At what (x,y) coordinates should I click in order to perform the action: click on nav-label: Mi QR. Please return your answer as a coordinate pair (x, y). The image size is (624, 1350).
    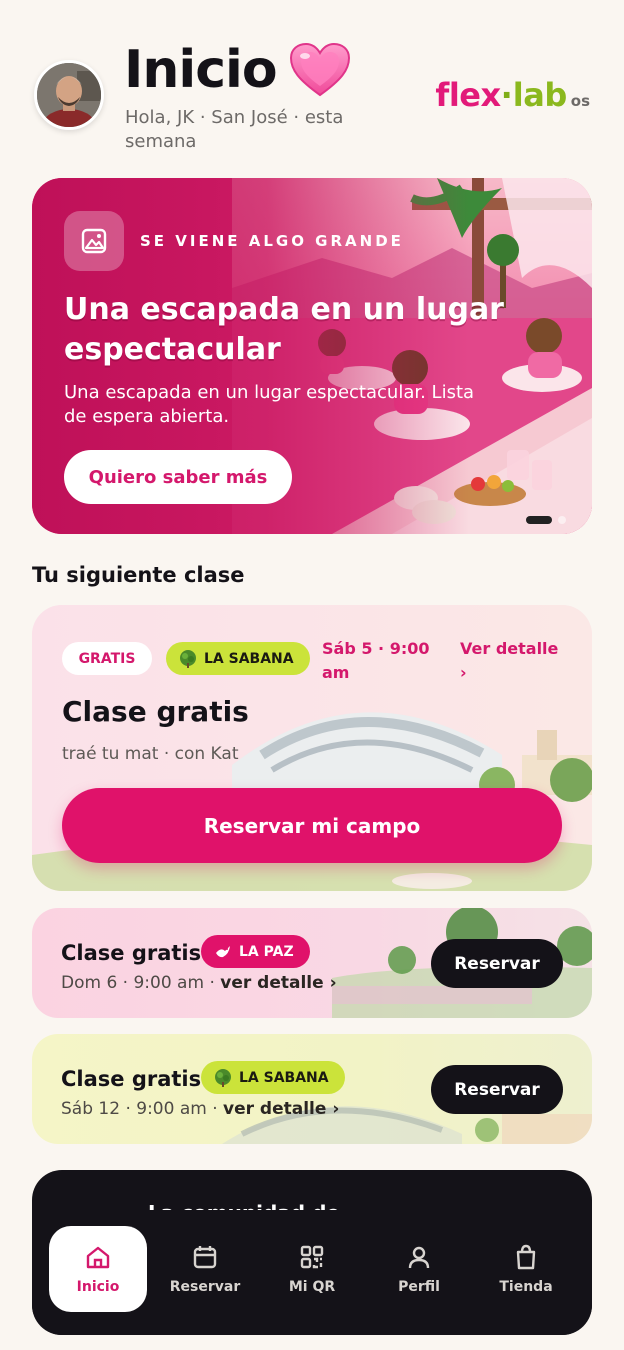
    Looking at the image, I should click on (312, 1287).